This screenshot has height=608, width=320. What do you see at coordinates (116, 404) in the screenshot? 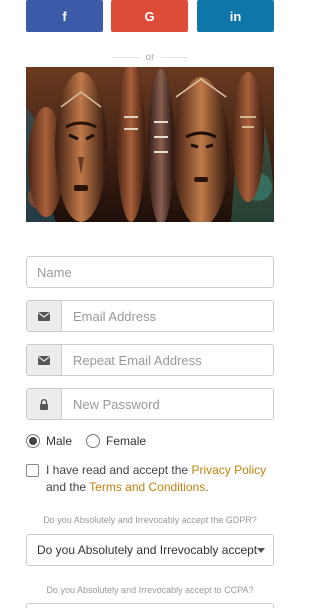
I see `password-placeholder: New Password` at bounding box center [116, 404].